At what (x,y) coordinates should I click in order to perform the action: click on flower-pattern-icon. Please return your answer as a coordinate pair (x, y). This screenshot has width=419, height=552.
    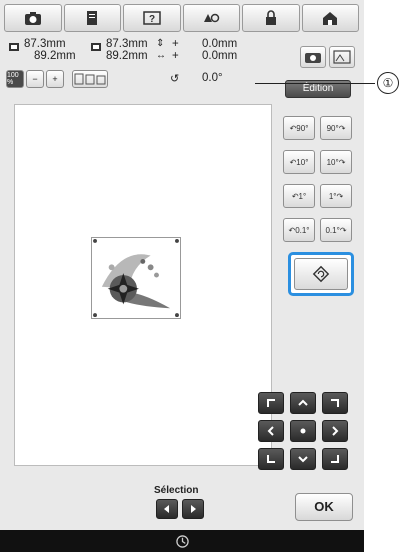
    Looking at the image, I should click on (136, 278).